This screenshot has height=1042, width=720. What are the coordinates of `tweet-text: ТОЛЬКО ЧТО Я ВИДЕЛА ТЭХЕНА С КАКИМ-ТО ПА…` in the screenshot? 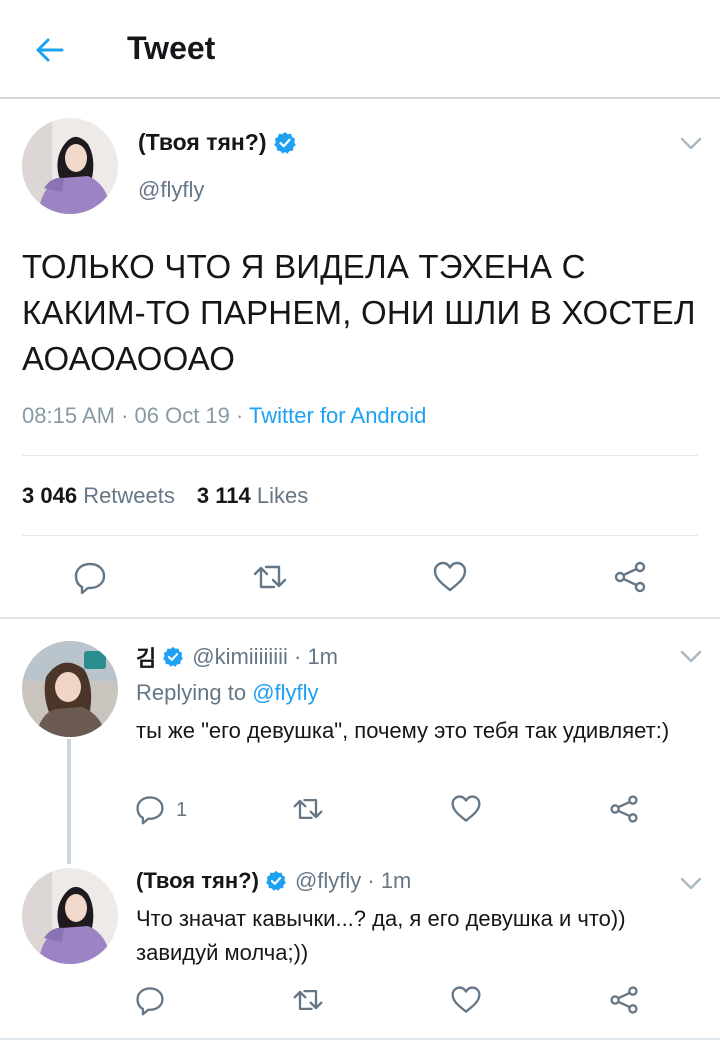 It's located at (359, 312).